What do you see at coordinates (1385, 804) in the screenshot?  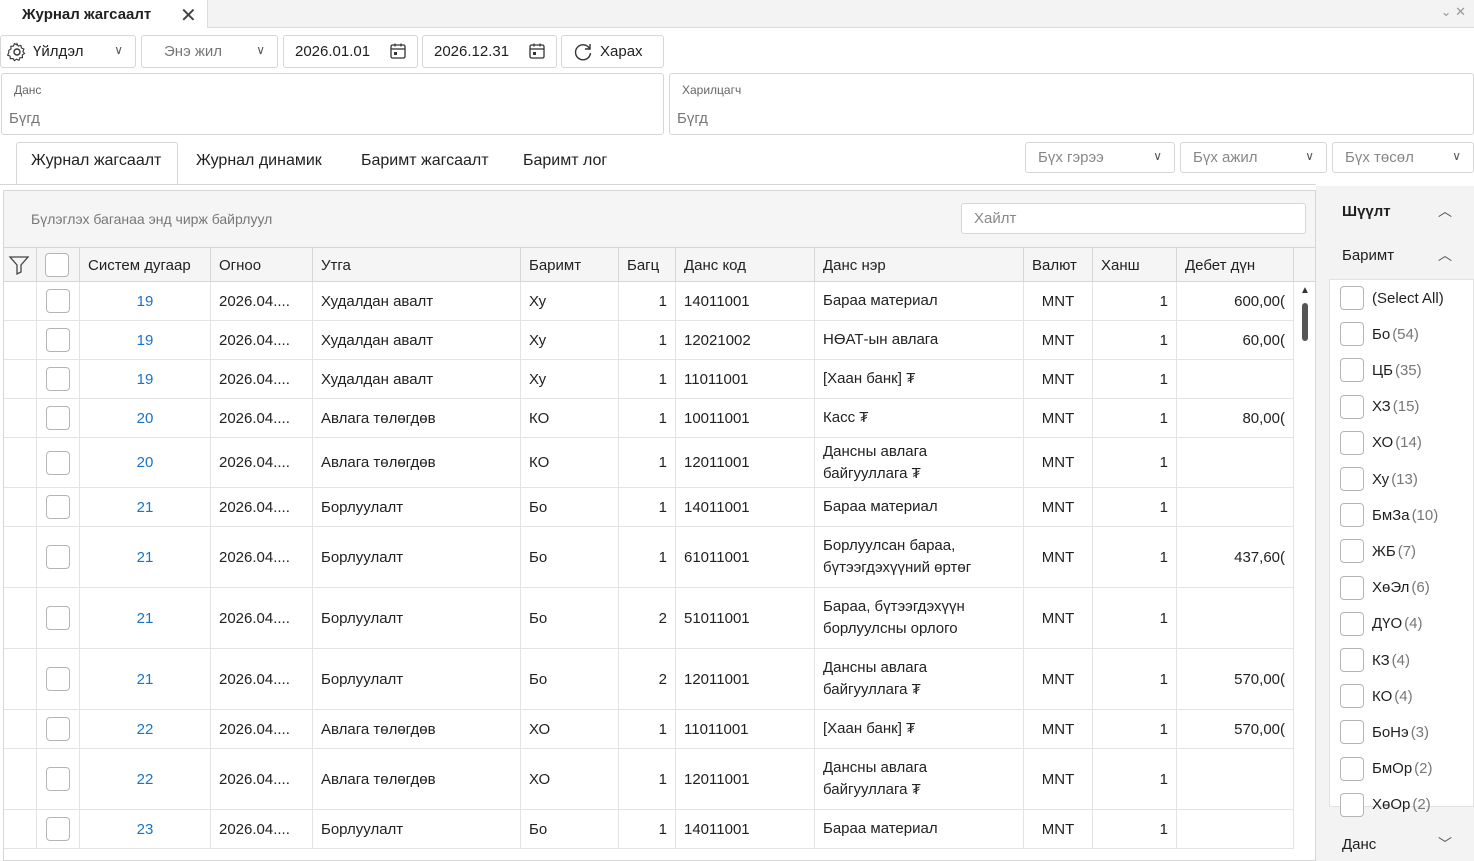 I see `document-filter-item: ХөОр (2)` at bounding box center [1385, 804].